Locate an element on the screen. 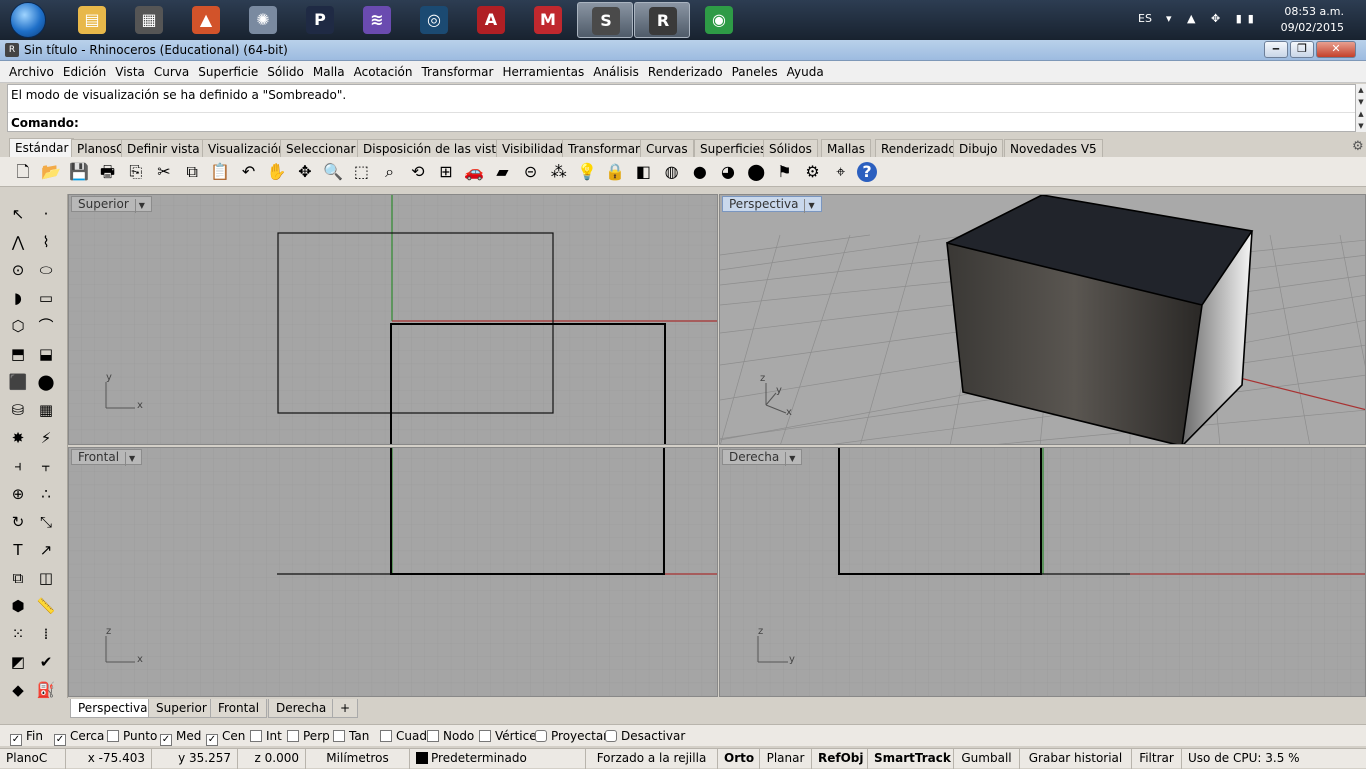  shaded-sphere-icon: ● is located at coordinates (700, 172).